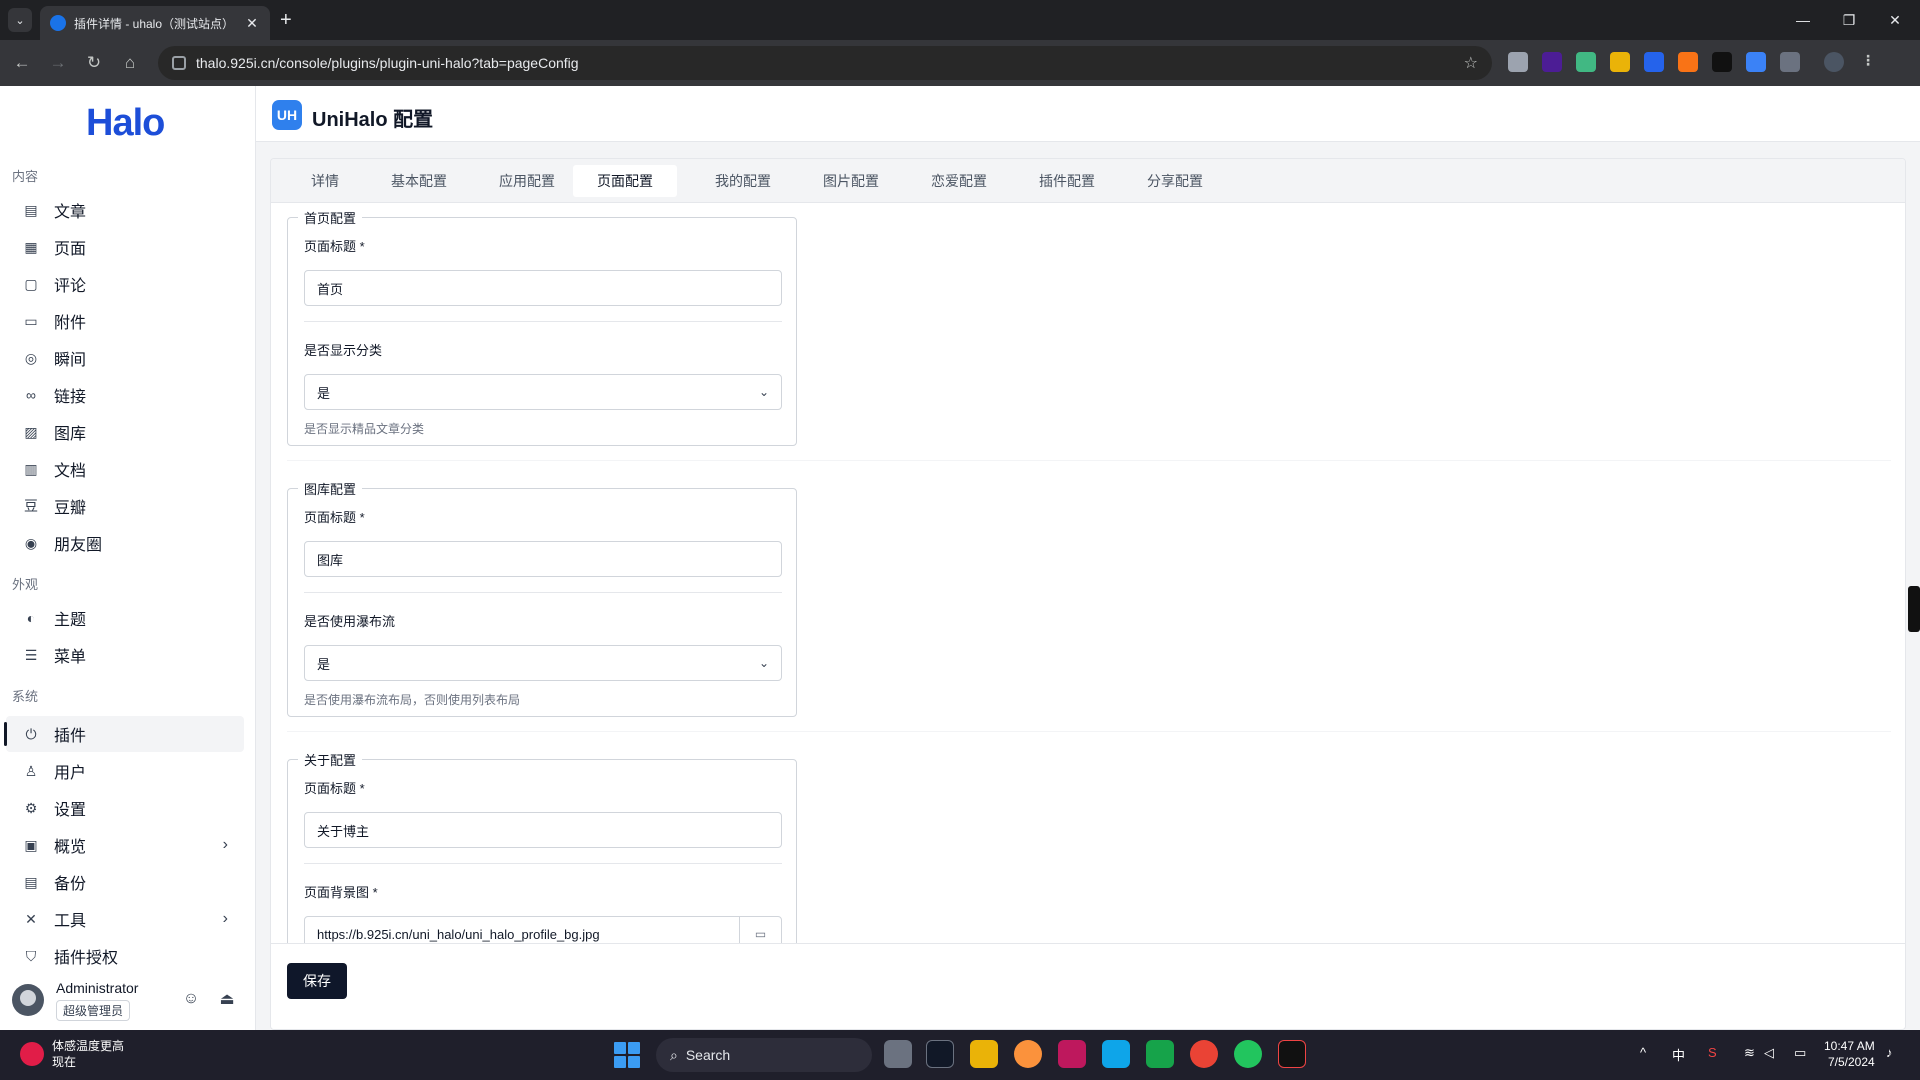  I want to click on sidebar-item-attachments: ▭ 附件, so click(125, 321).